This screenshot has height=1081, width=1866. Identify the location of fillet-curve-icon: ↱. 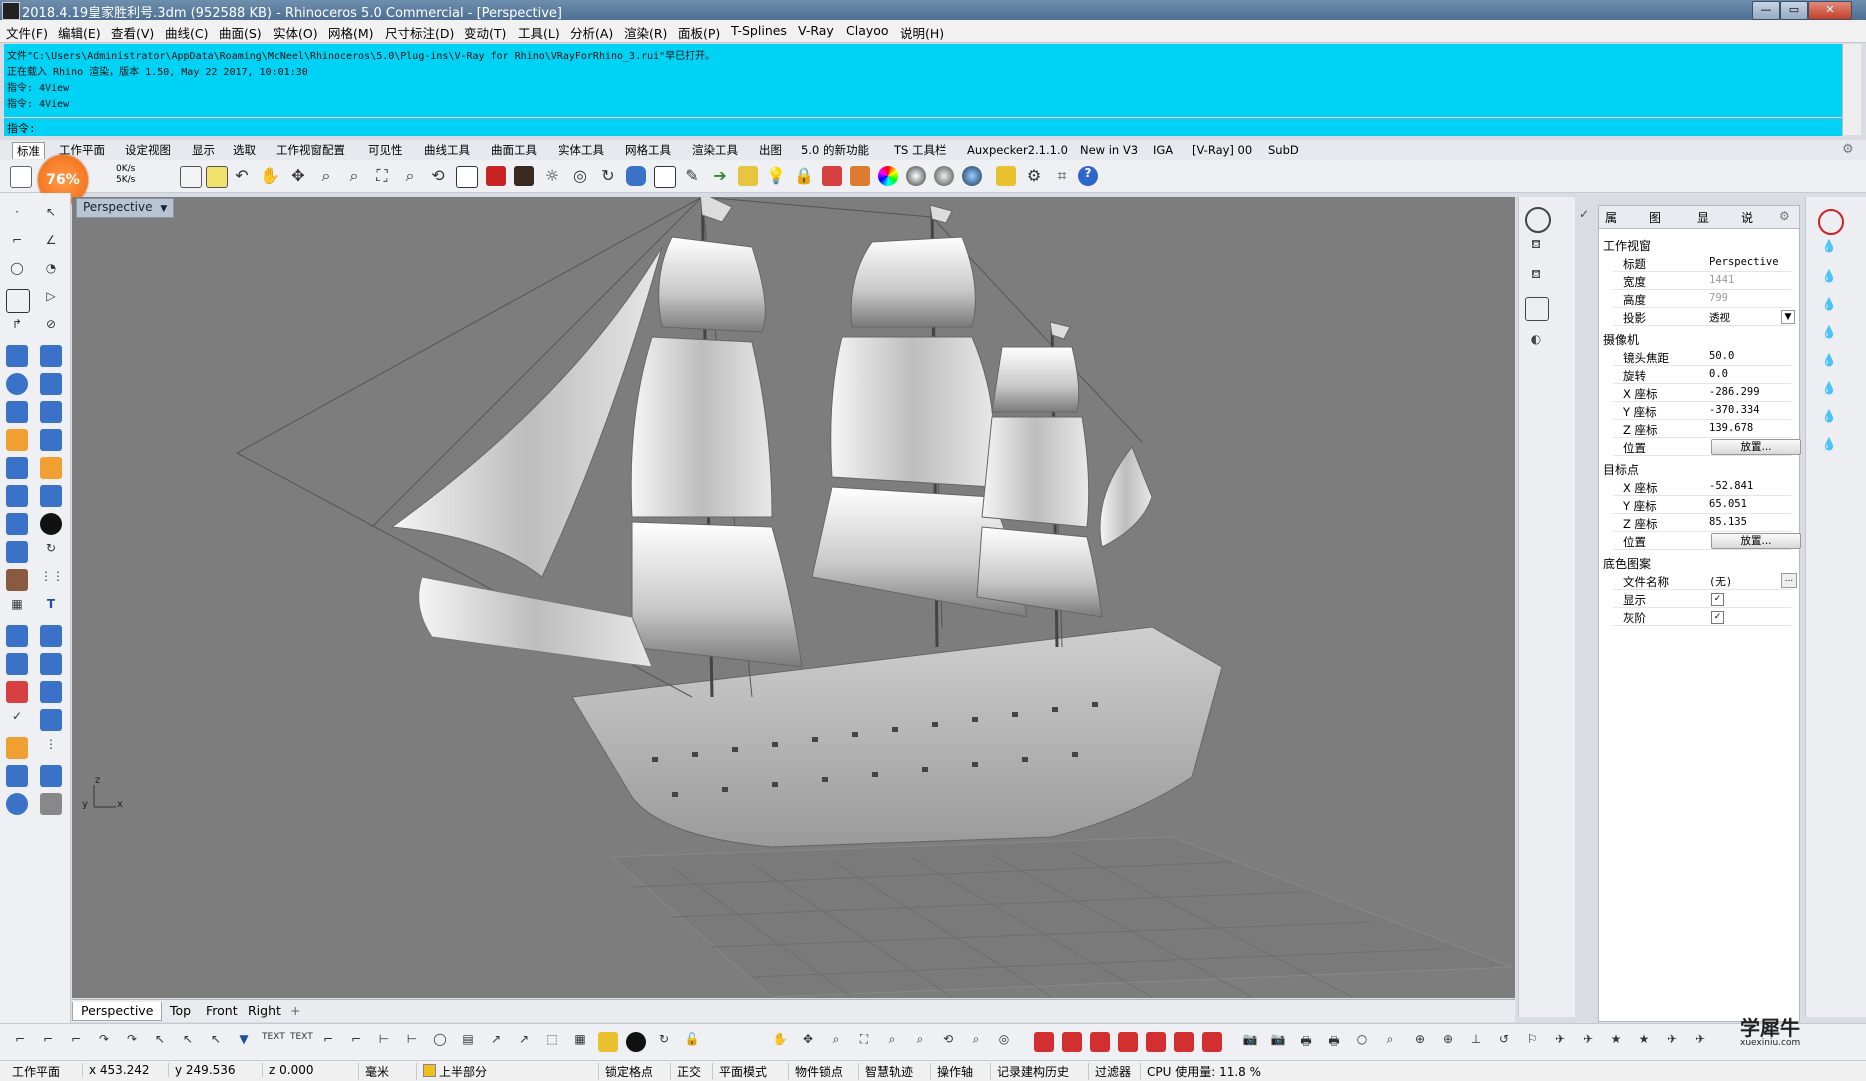
(17, 328).